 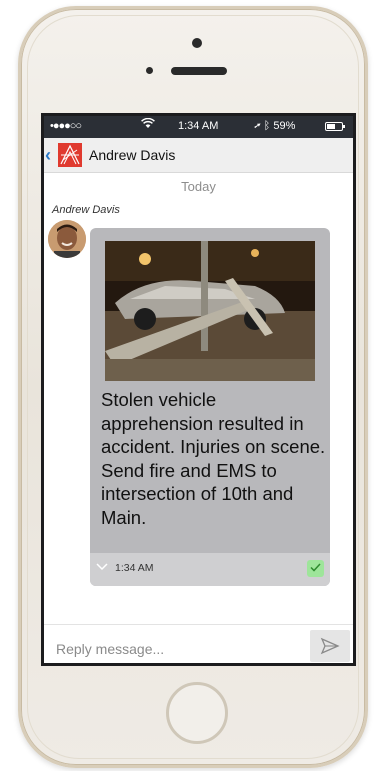 What do you see at coordinates (315, 568) in the screenshot?
I see `check-icon` at bounding box center [315, 568].